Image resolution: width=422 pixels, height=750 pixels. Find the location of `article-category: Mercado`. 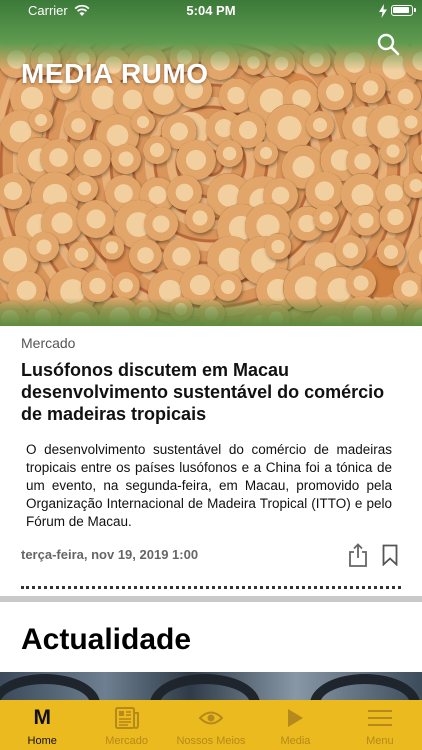

article-category: Mercado is located at coordinates (48, 343).